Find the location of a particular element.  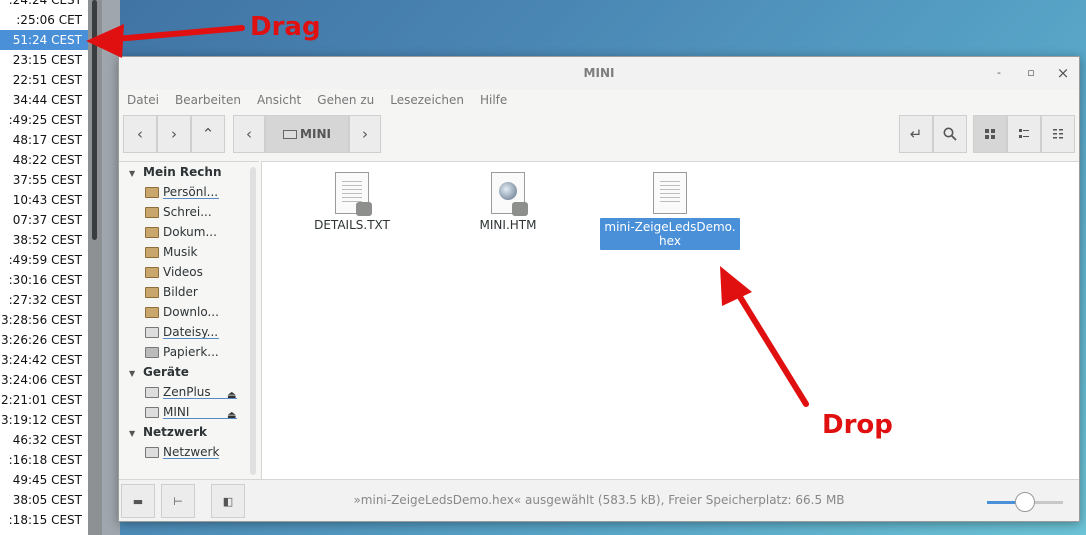

pictures-folder-icon is located at coordinates (152, 292).